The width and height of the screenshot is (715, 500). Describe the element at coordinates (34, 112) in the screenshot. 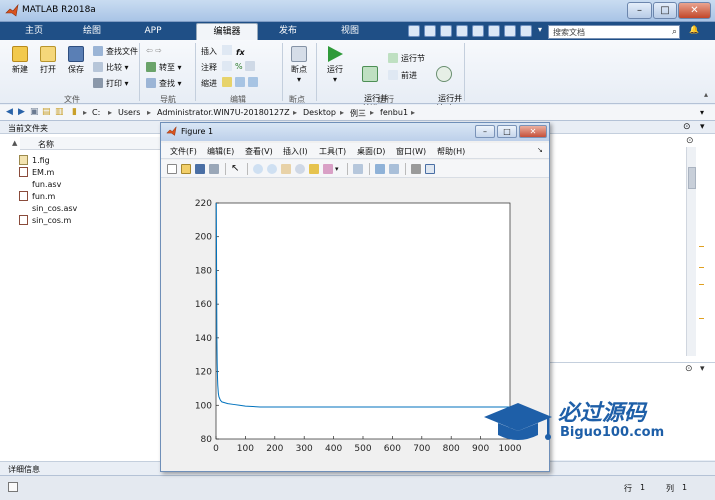

I see `up-folder-icon: ▣` at that location.